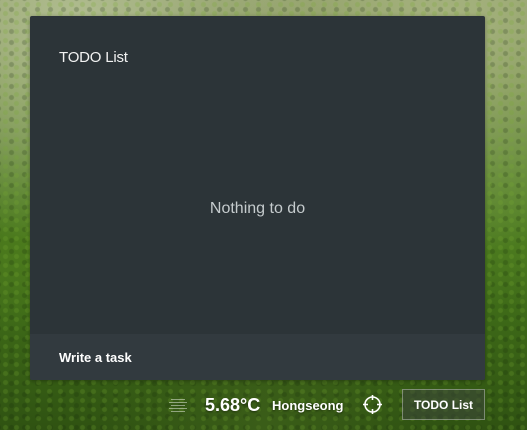 The width and height of the screenshot is (527, 430). I want to click on temperature-value: 5.68°C, so click(233, 405).